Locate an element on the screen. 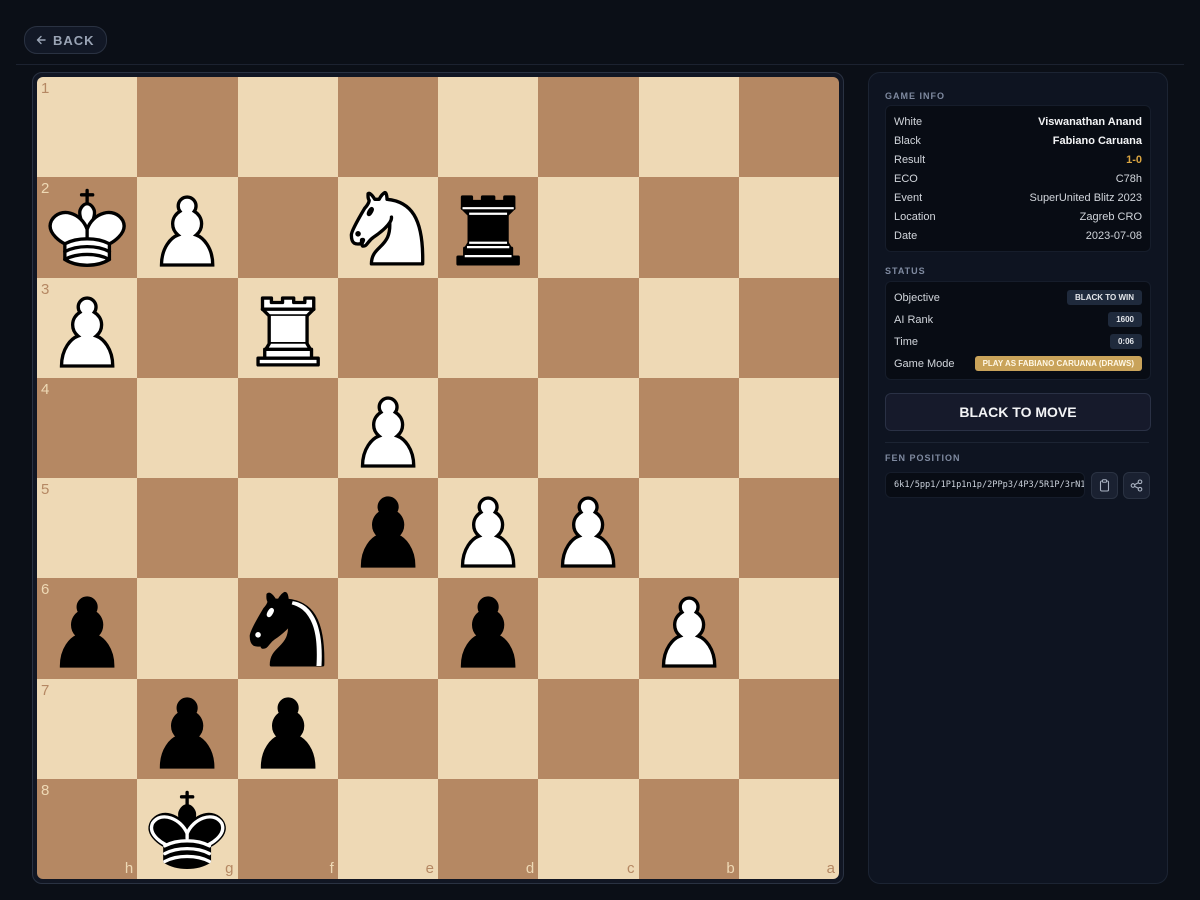 The image size is (1200, 900). square-g5 is located at coordinates (187, 528).